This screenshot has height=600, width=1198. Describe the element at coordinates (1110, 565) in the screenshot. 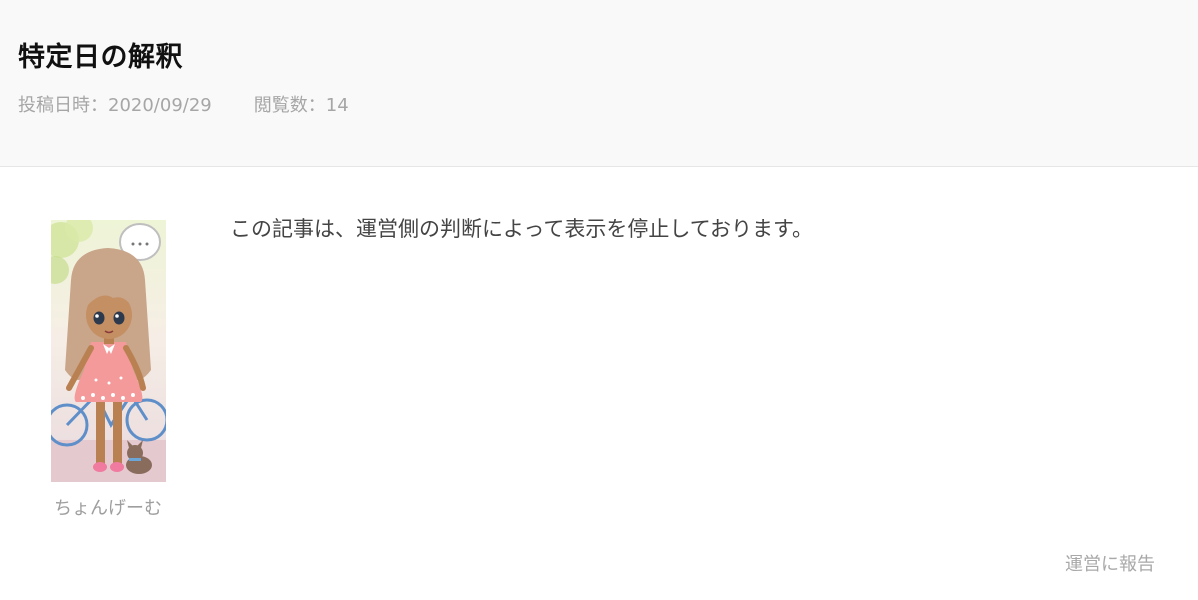

I see `report-to-admin-link: 運営に報告` at that location.